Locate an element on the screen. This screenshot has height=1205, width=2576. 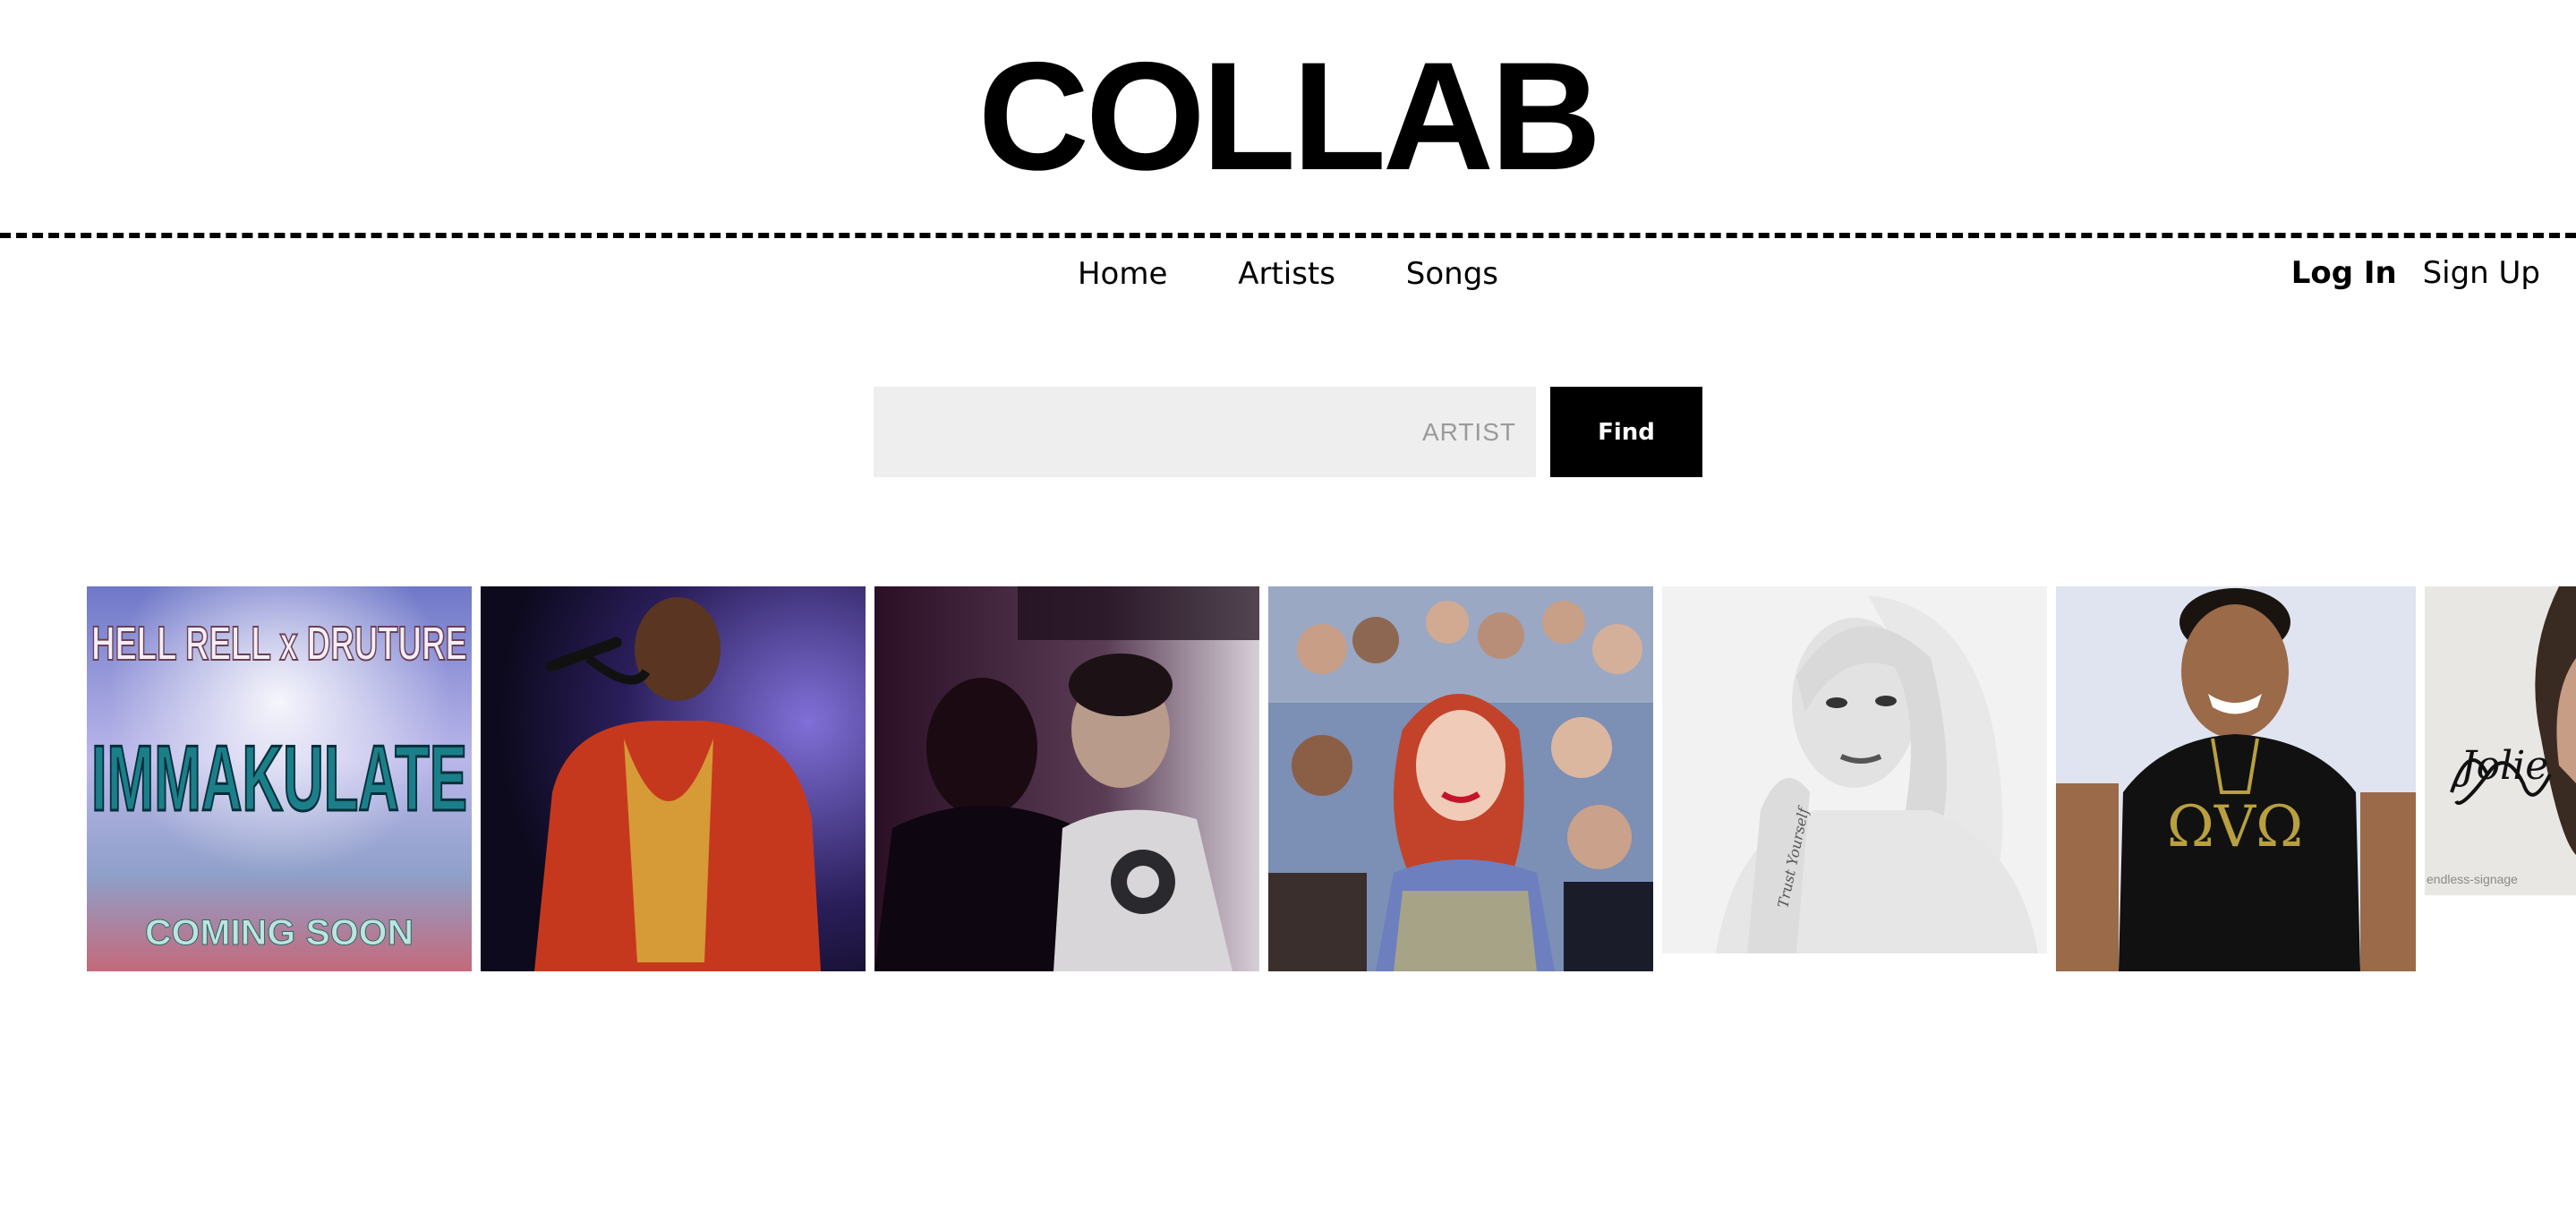
header-divider is located at coordinates (1288, 236).